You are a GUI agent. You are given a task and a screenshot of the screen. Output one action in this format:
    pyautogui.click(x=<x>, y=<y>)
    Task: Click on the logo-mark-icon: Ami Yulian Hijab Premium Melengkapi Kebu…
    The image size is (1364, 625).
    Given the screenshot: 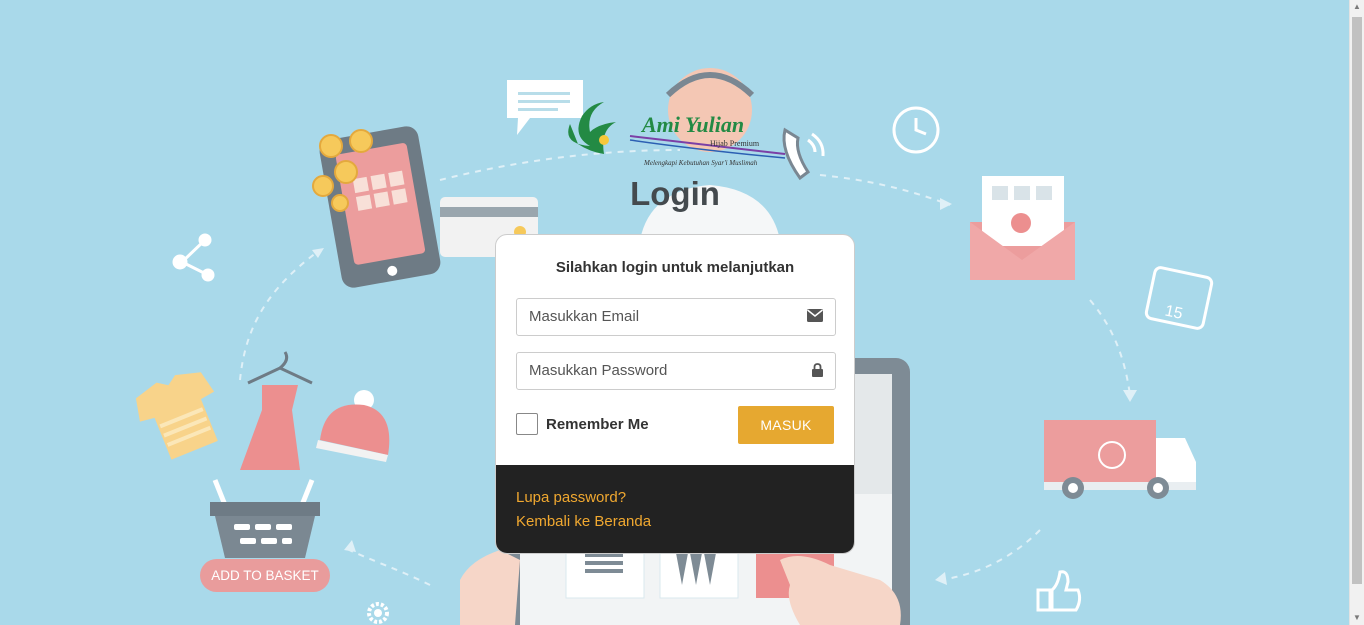 What is the action you would take?
    pyautogui.click(x=677, y=134)
    